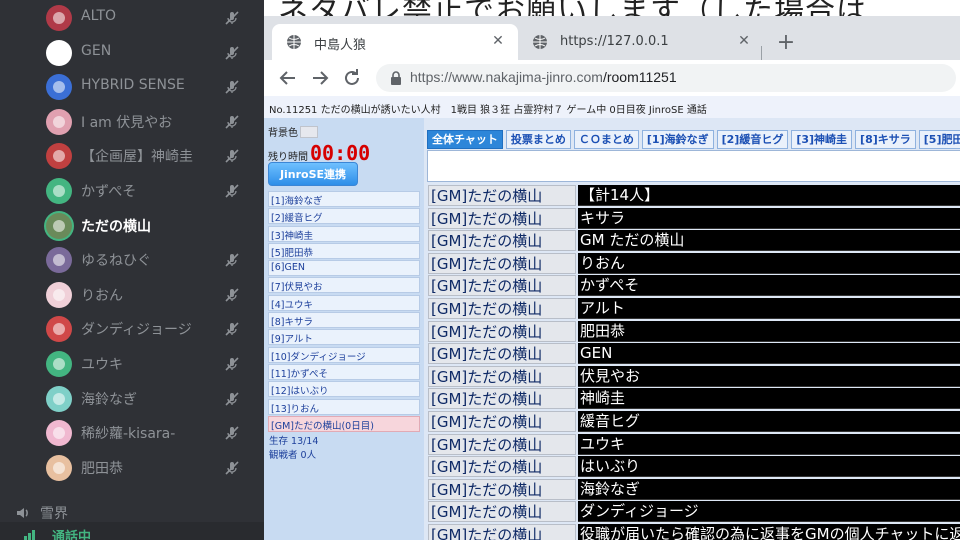 Image resolution: width=960 pixels, height=540 pixels. I want to click on chat-message-row: [GM]ただの横山 肥田恭, so click(694, 331).